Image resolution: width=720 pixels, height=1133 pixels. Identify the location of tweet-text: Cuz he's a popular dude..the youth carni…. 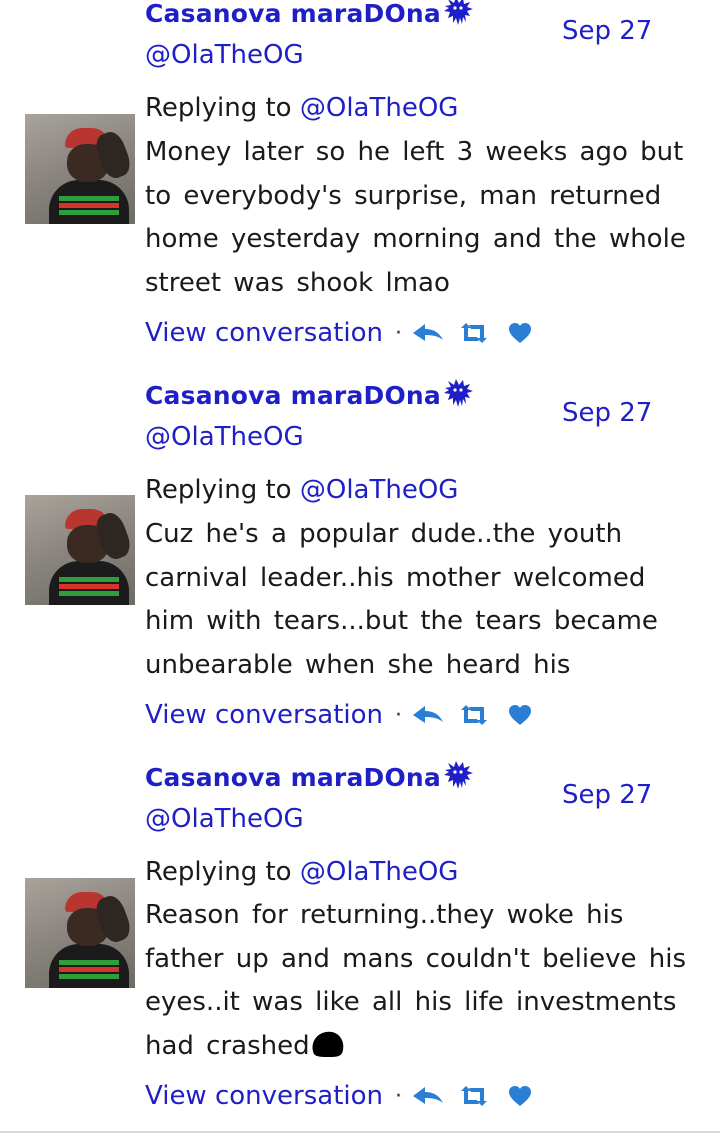
(401, 600).